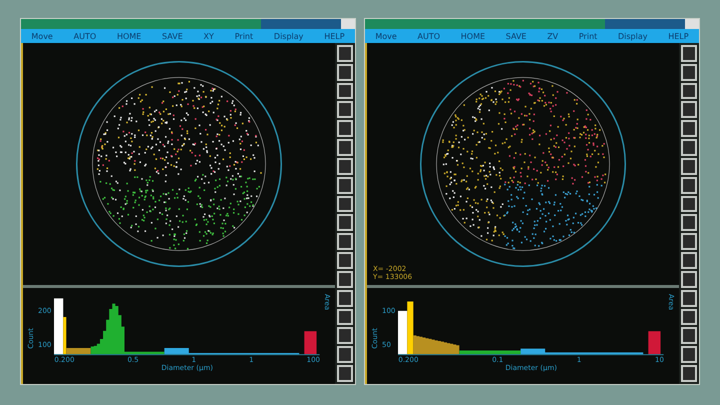 The height and width of the screenshot is (405, 720). What do you see at coordinates (552, 36) in the screenshot?
I see `menu-item: ZV` at bounding box center [552, 36].